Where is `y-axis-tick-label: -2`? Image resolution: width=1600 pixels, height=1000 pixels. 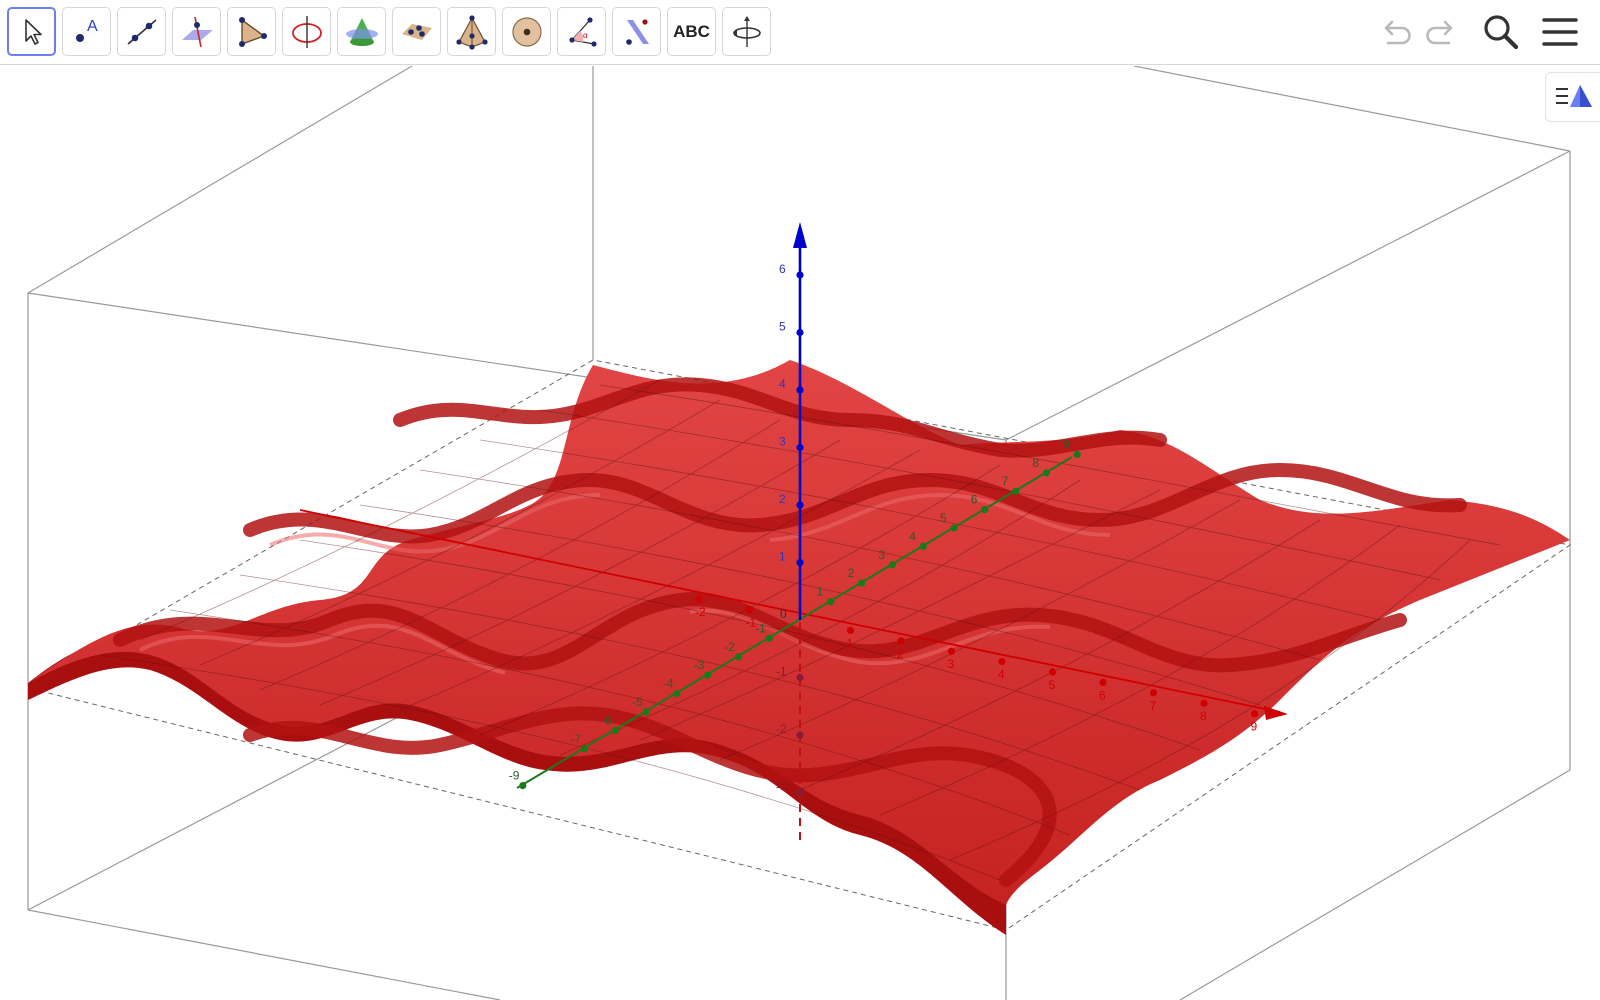 y-axis-tick-label: -2 is located at coordinates (729, 647).